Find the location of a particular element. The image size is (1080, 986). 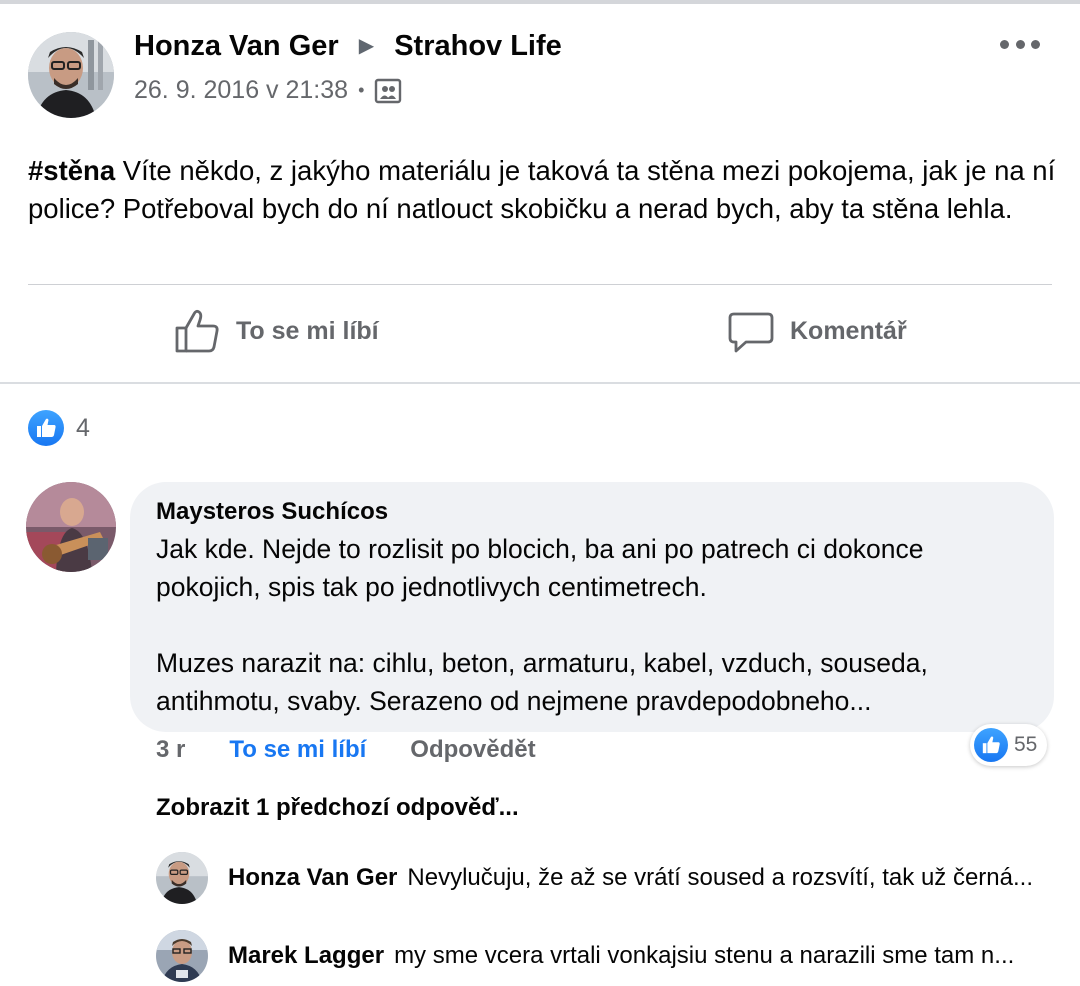

post-hashtag: #stěna is located at coordinates (71, 170).